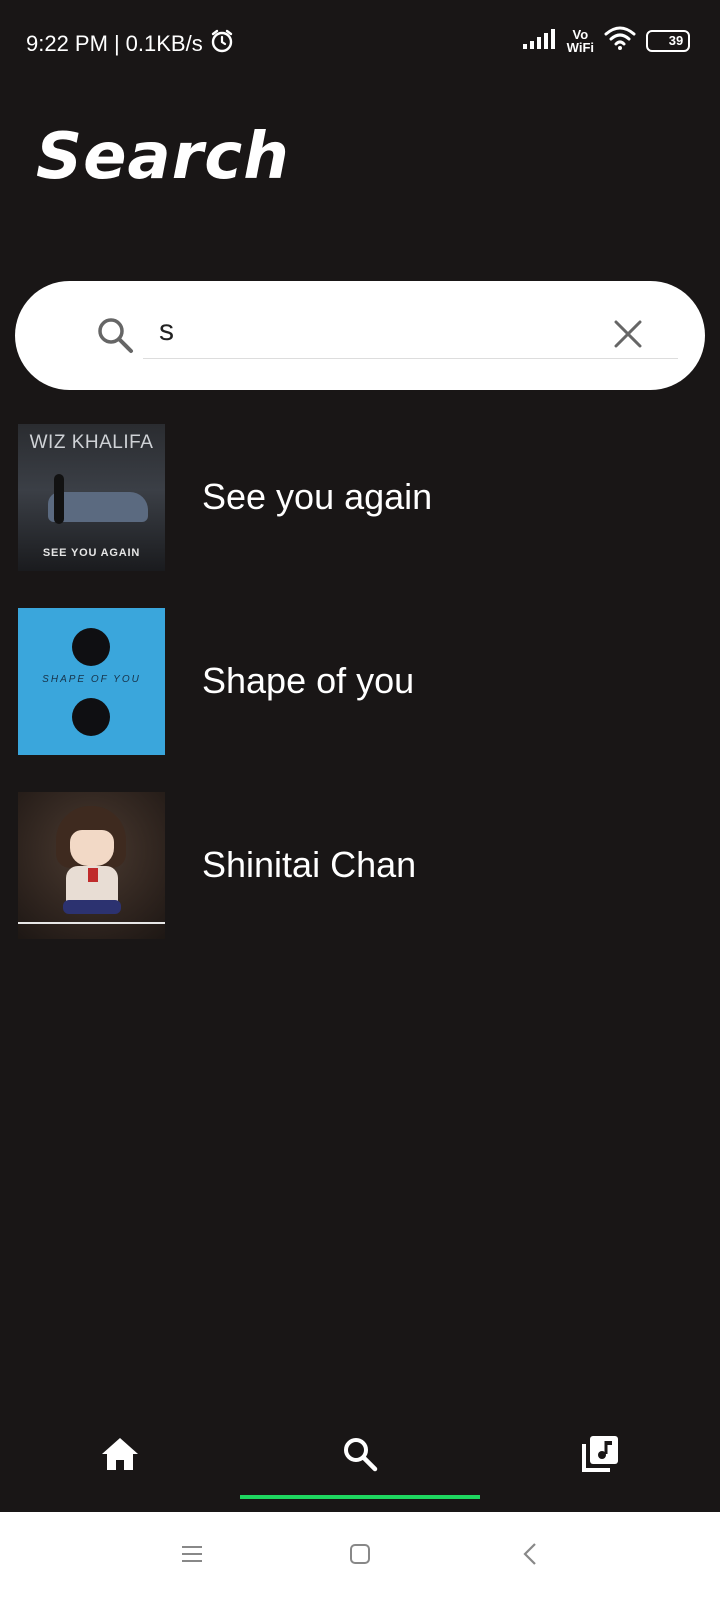 Image resolution: width=720 pixels, height=1600 pixels. Describe the element at coordinates (628, 334) in the screenshot. I see `clear-search-icon` at that location.